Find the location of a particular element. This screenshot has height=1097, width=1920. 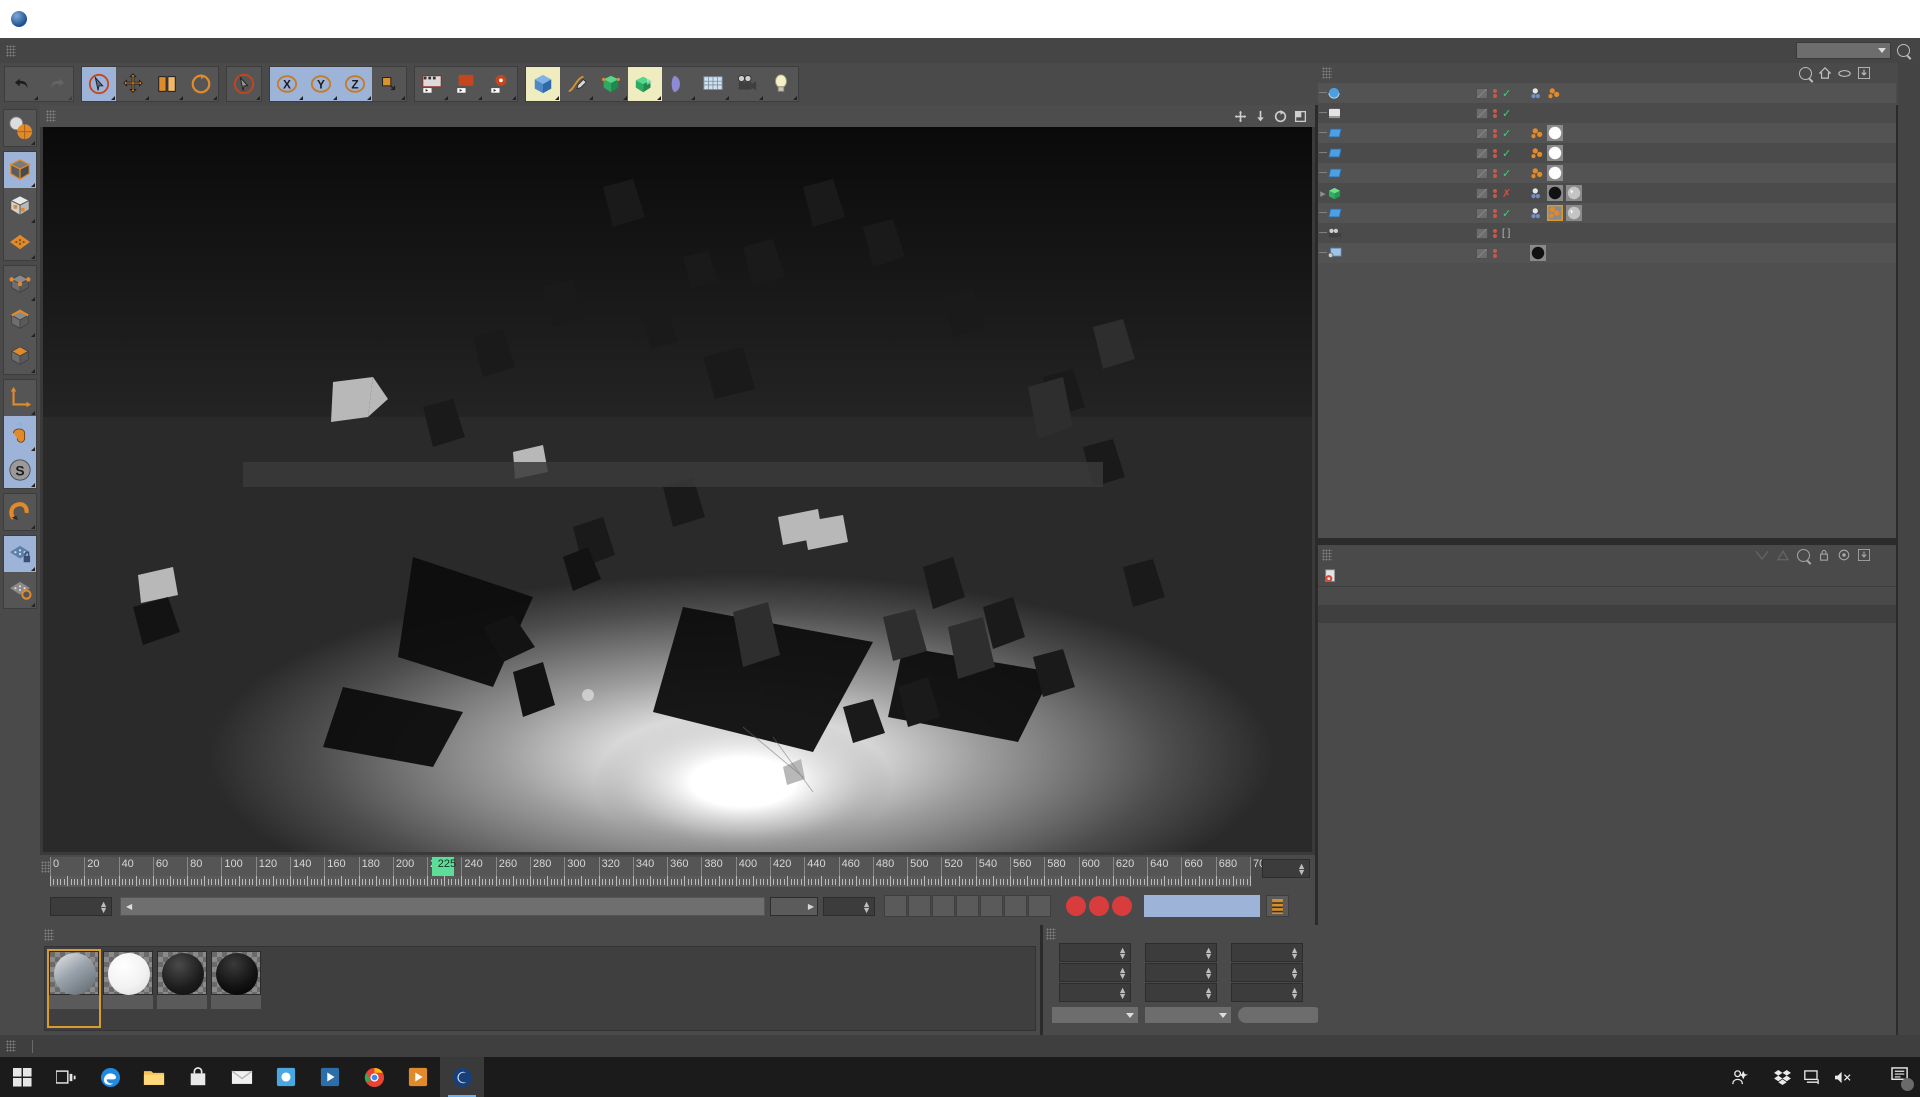

material-grip is located at coordinates (49, 935).